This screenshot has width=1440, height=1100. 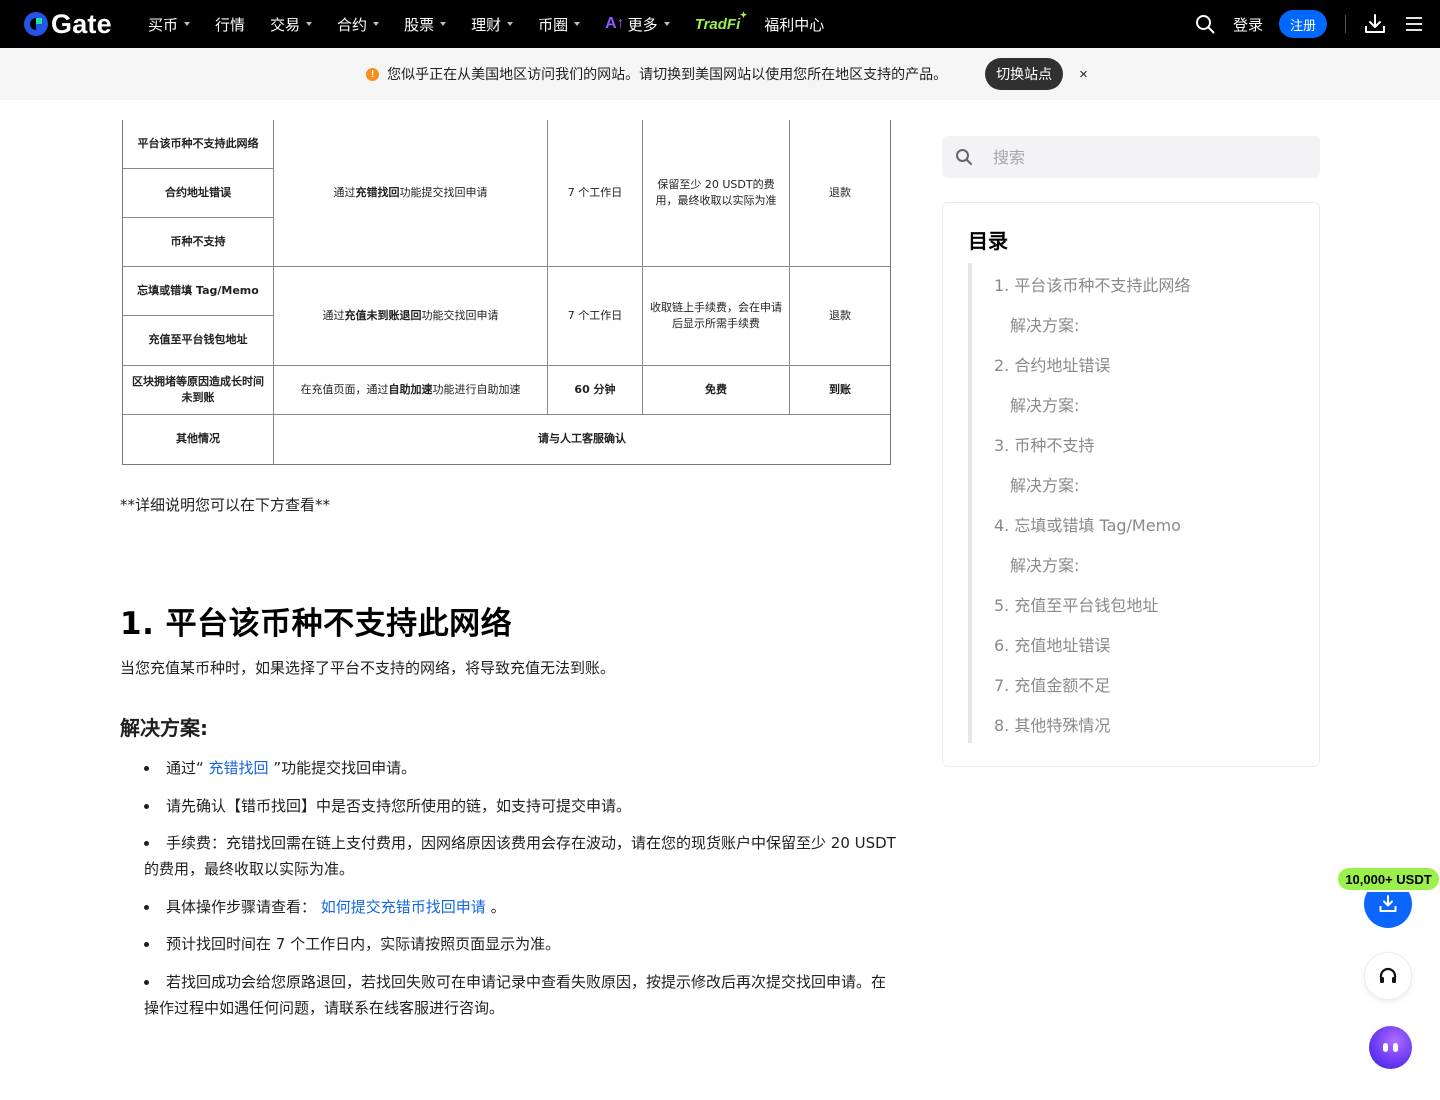 I want to click on toc-rail, so click(x=970, y=503).